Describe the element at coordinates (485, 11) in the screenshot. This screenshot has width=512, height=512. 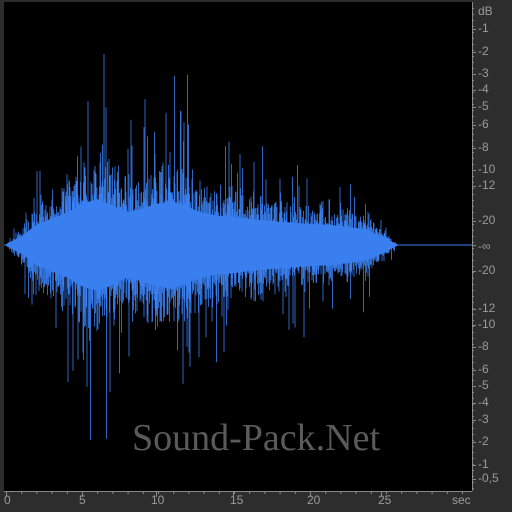
I see `db-unit-label: dB` at that location.